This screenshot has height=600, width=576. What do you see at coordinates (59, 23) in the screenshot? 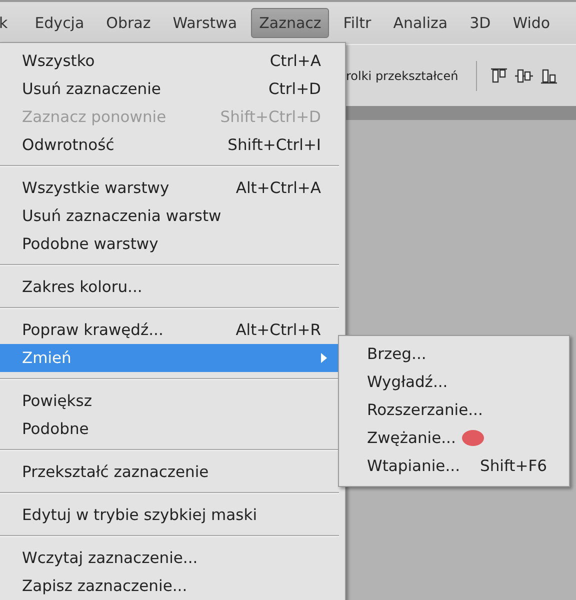
I see `menu-bar-item: Edycja` at bounding box center [59, 23].